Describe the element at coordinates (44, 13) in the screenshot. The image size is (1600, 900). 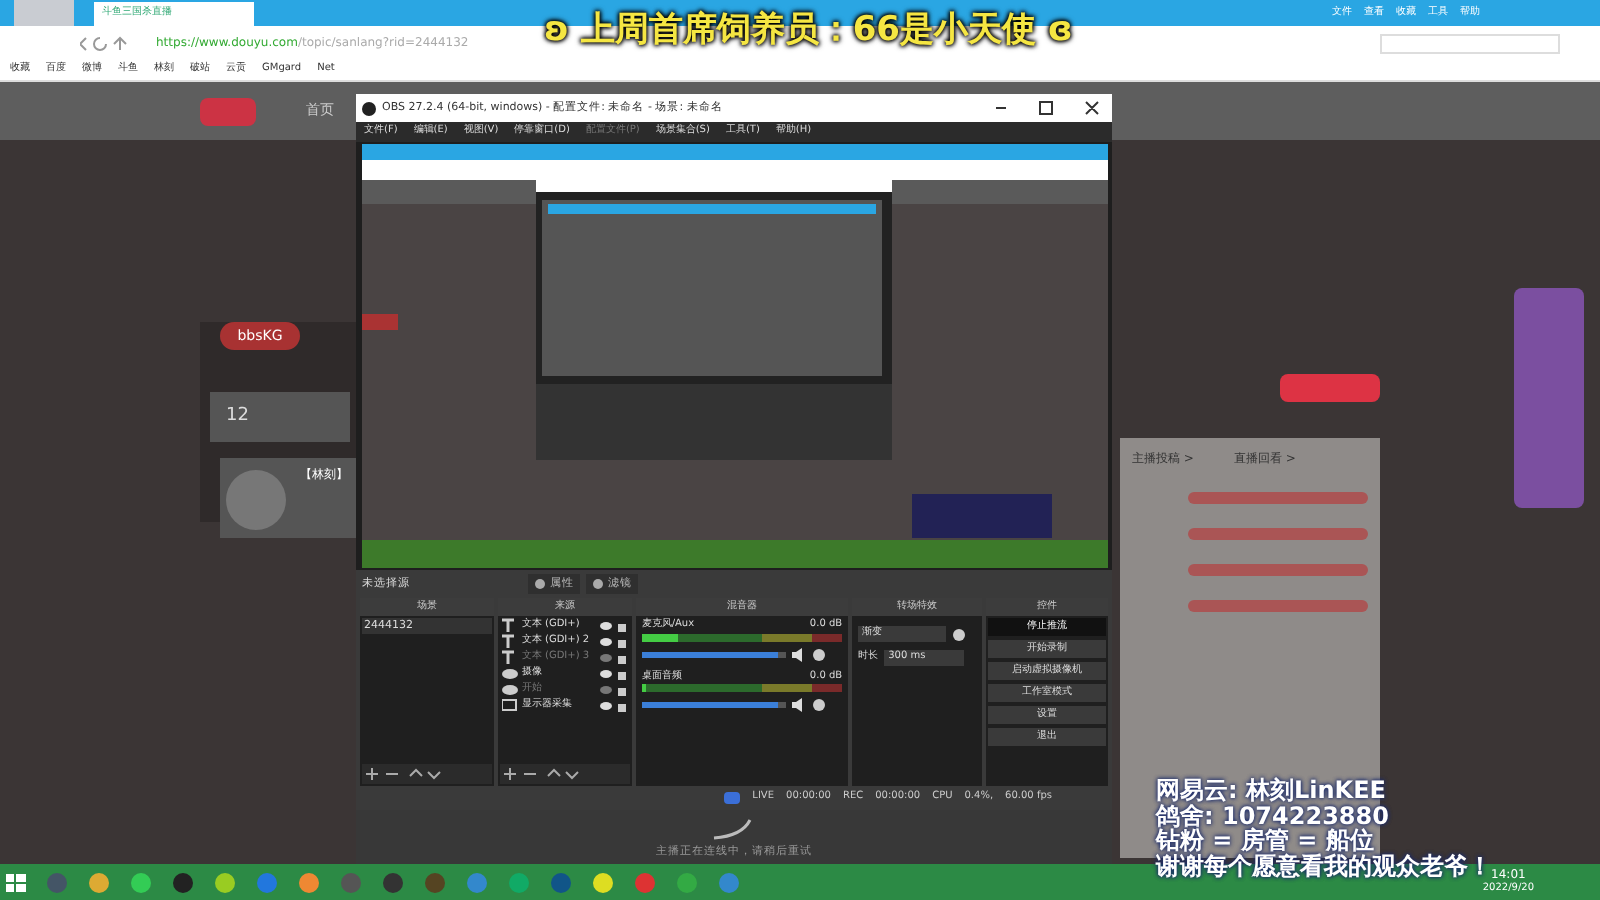
I see `thumbnail` at that location.